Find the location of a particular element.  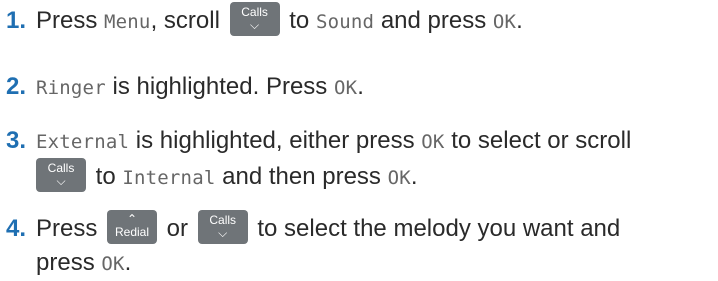

menu-keyword: Menu is located at coordinates (127, 22).